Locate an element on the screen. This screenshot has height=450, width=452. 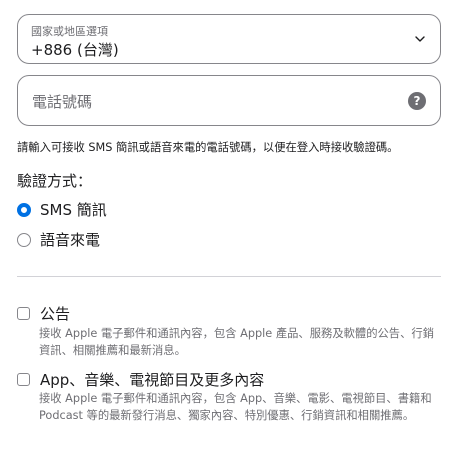
country-select-label: 國家或地區選項 is located at coordinates (69, 31).